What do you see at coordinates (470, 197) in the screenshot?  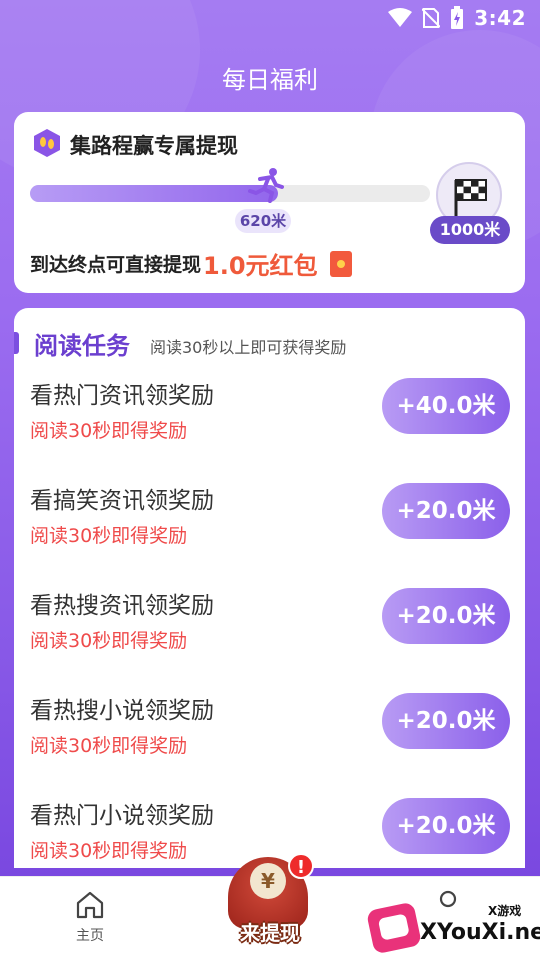 I see `checkered-flag-icon` at bounding box center [470, 197].